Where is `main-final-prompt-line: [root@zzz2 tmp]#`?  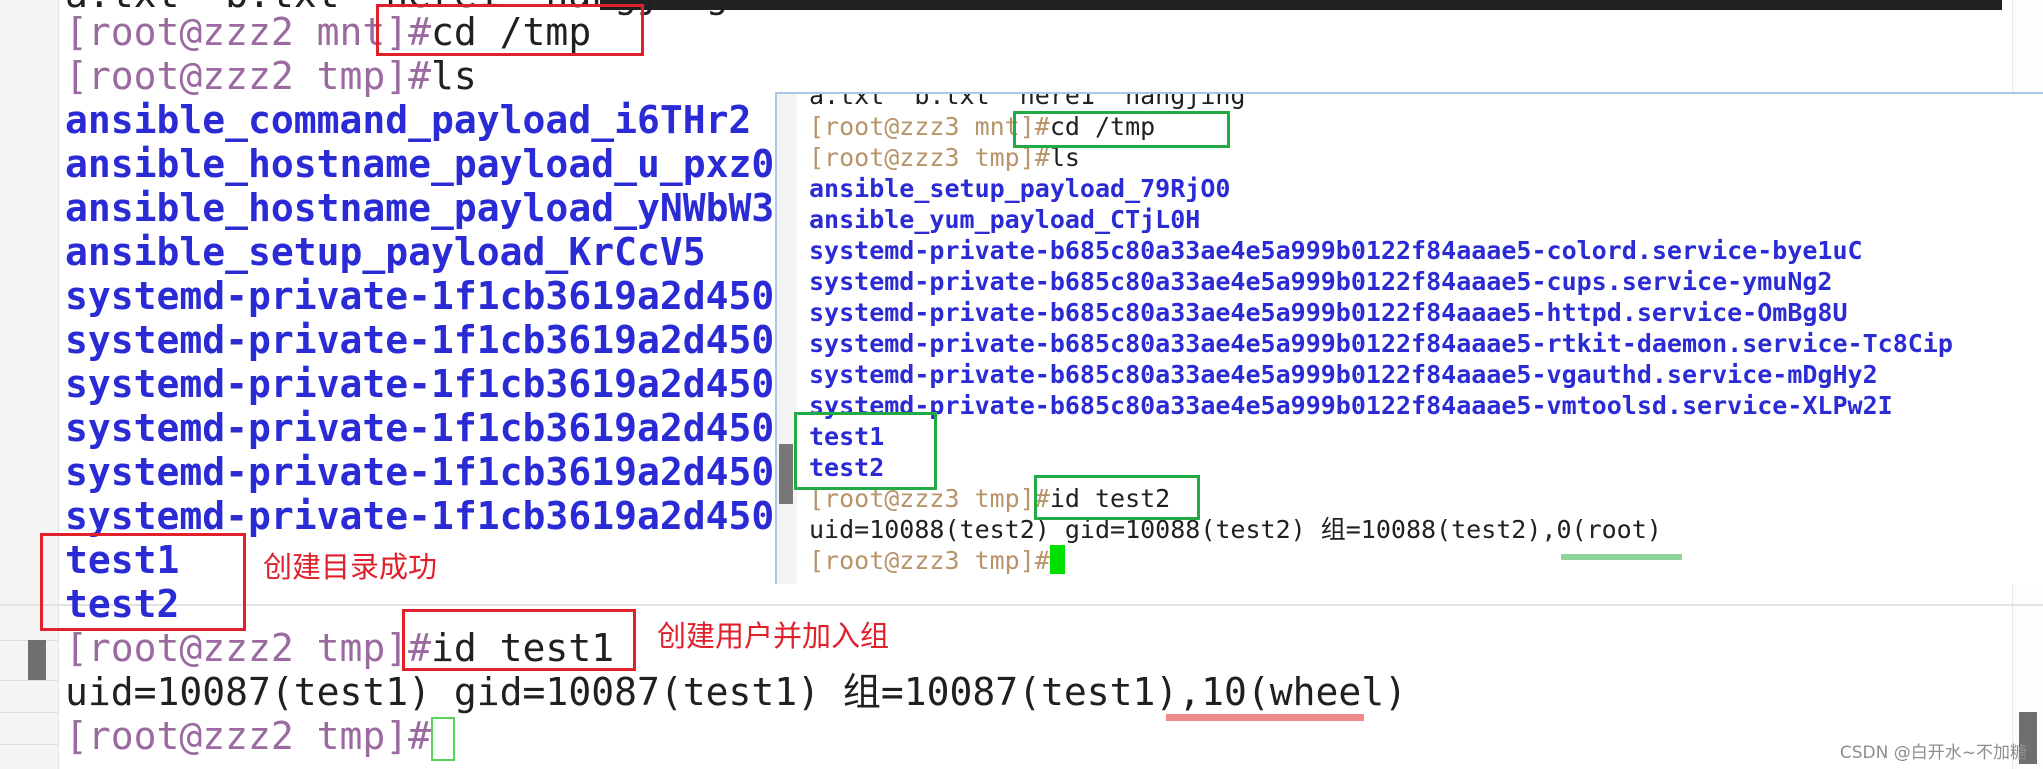 main-final-prompt-line: [root@zzz2 tmp]# is located at coordinates (260, 737).